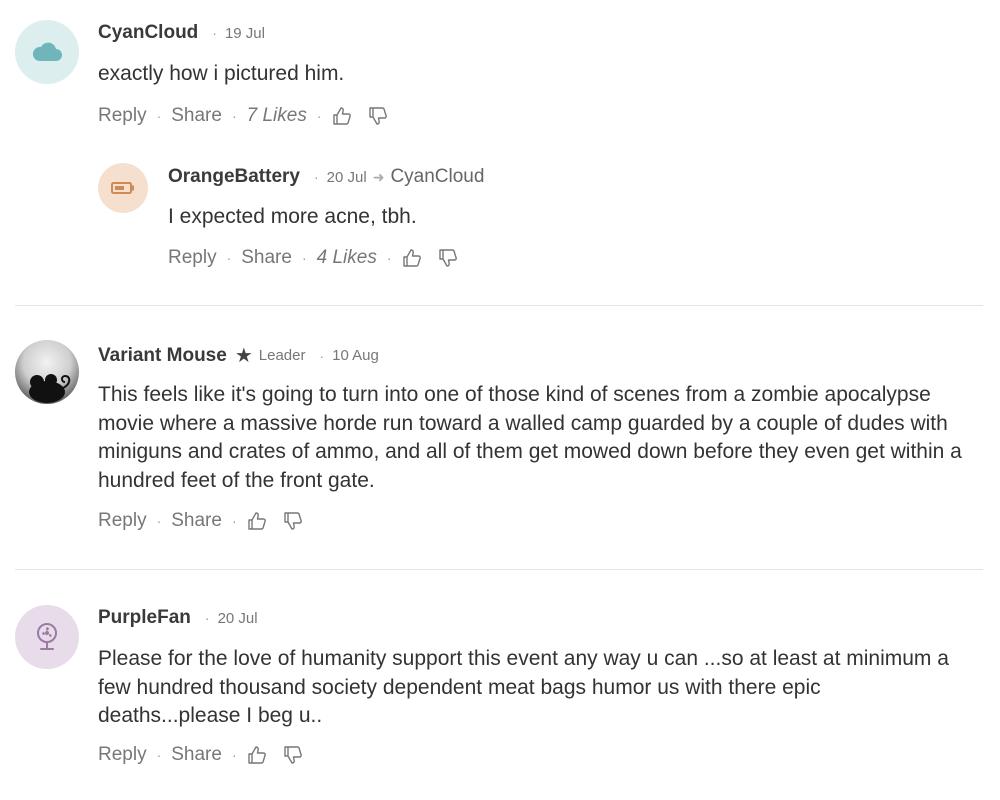  Describe the element at coordinates (243, 356) in the screenshot. I see `star-icon: ★` at that location.